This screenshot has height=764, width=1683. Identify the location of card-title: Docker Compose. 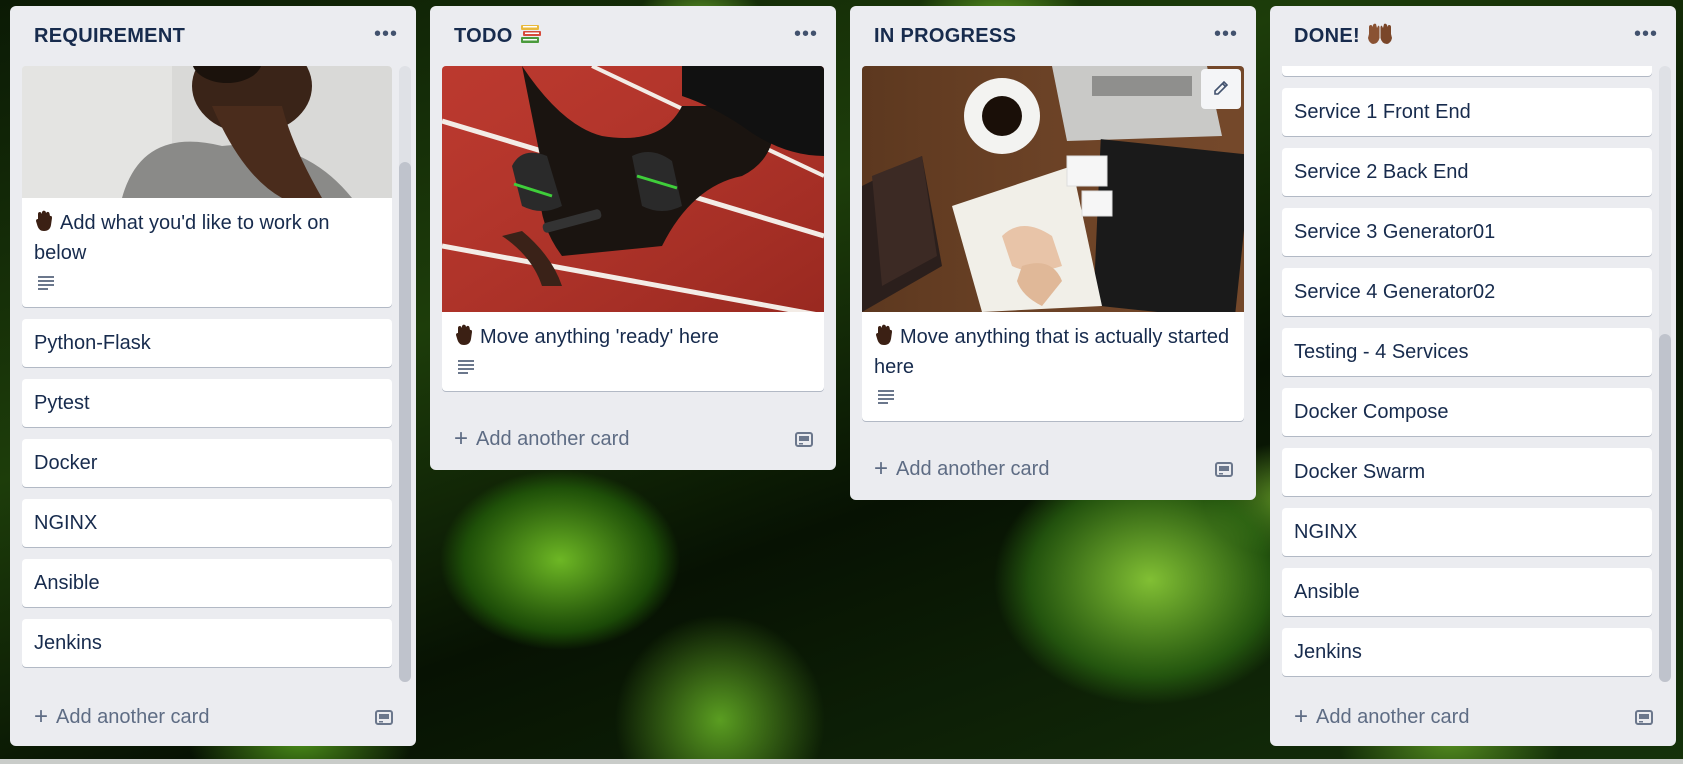
(1371, 411).